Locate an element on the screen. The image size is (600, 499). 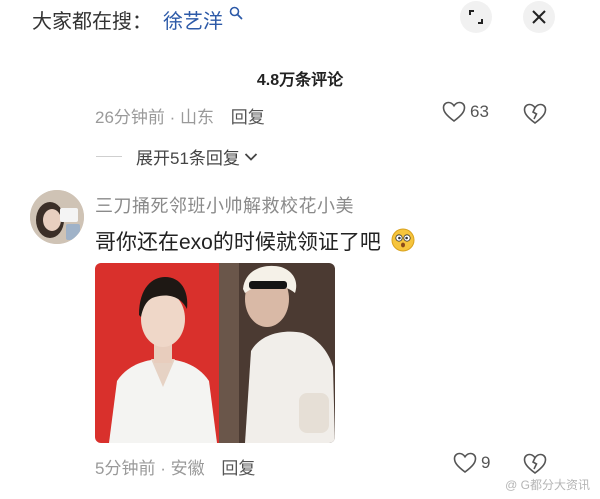
search-hint: 大家都在搜： is located at coordinates (92, 22).